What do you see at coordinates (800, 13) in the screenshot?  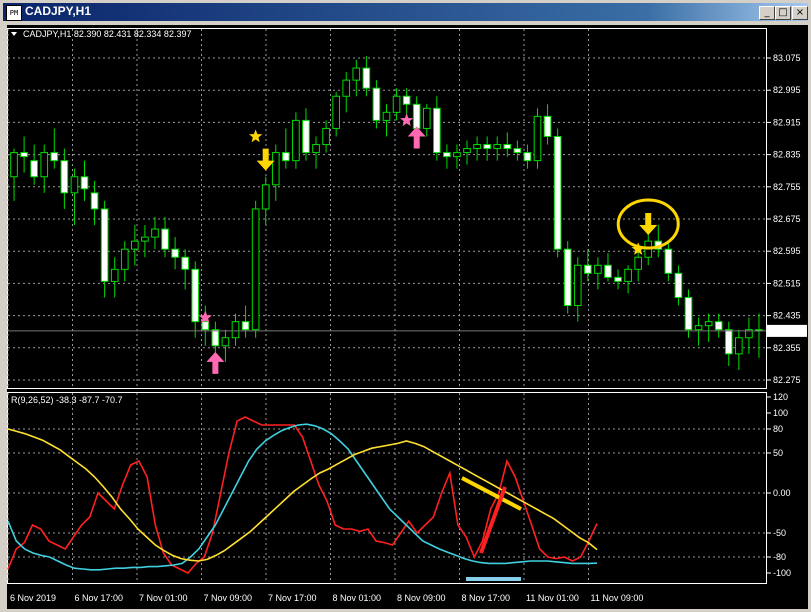 I see `close-button: ×` at bounding box center [800, 13].